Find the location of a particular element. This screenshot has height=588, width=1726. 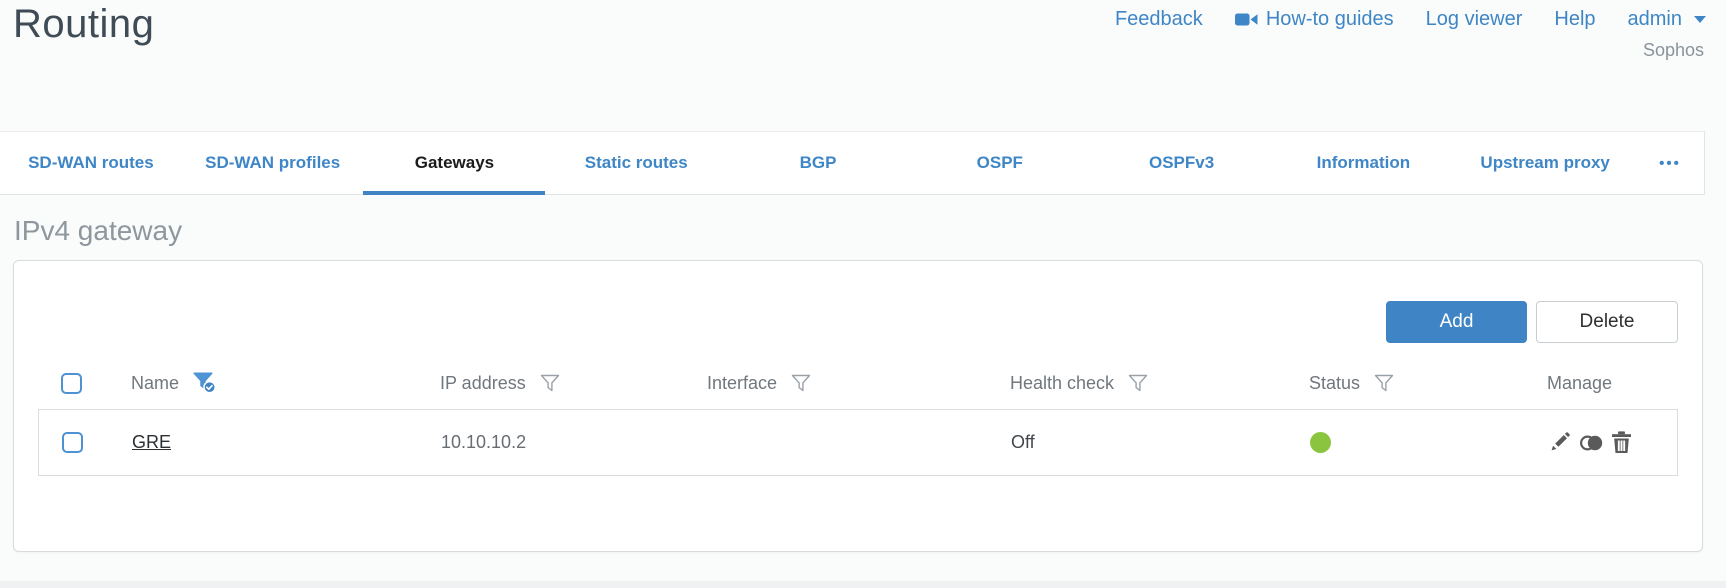

tab-information: Information is located at coordinates (1363, 163).